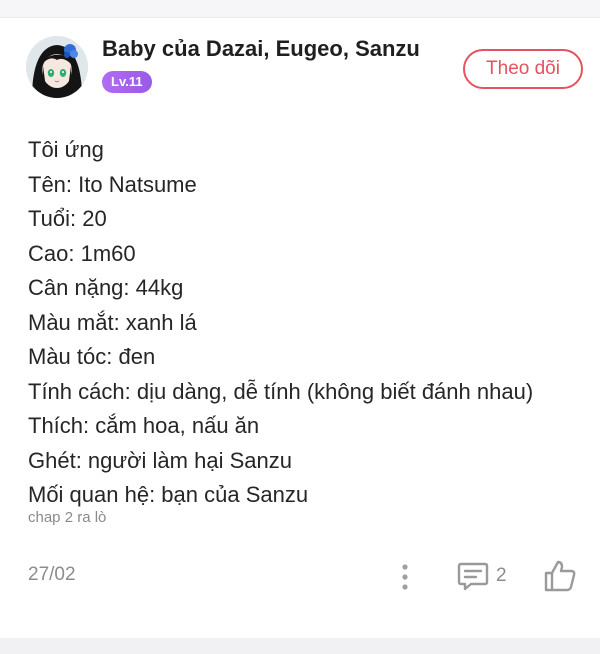  I want to click on post-line: Cân nặng: 44kg, so click(106, 287).